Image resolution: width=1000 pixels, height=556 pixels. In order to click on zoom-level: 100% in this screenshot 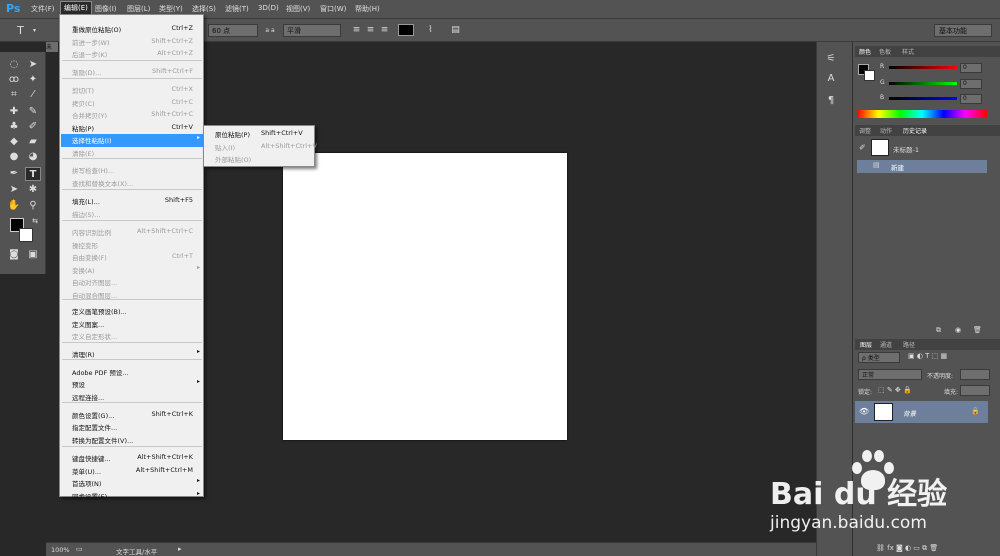, I will do `click(60, 550)`.